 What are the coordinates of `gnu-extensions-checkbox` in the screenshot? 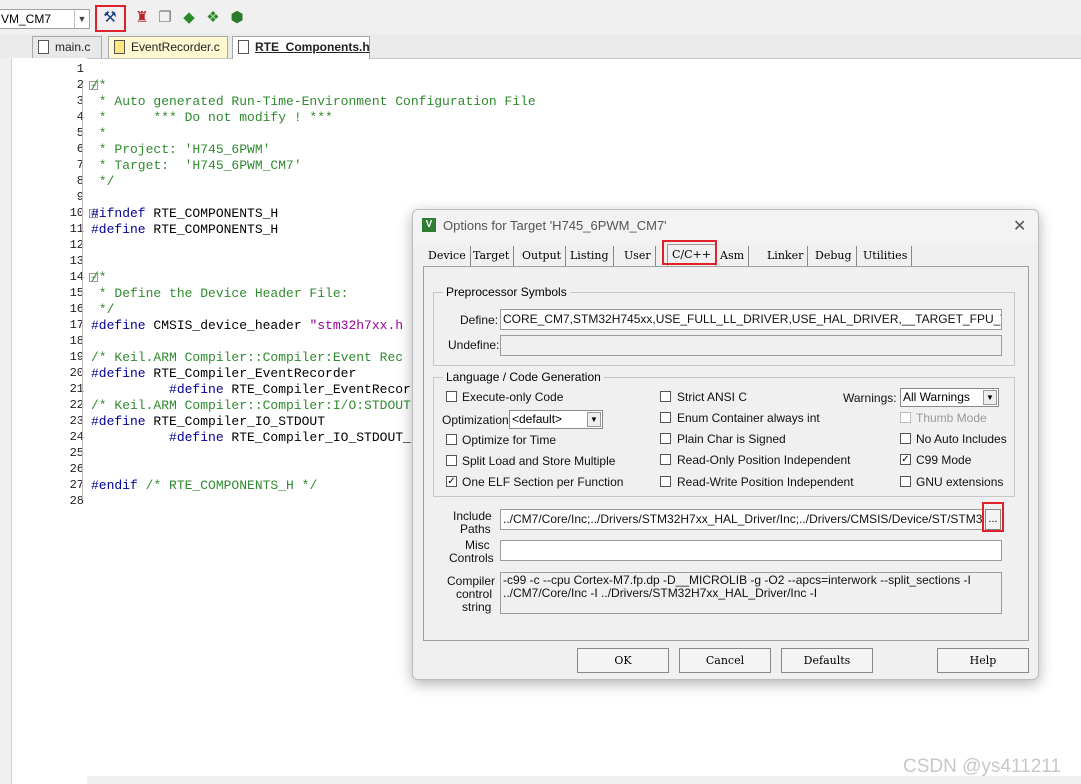 It's located at (905, 481).